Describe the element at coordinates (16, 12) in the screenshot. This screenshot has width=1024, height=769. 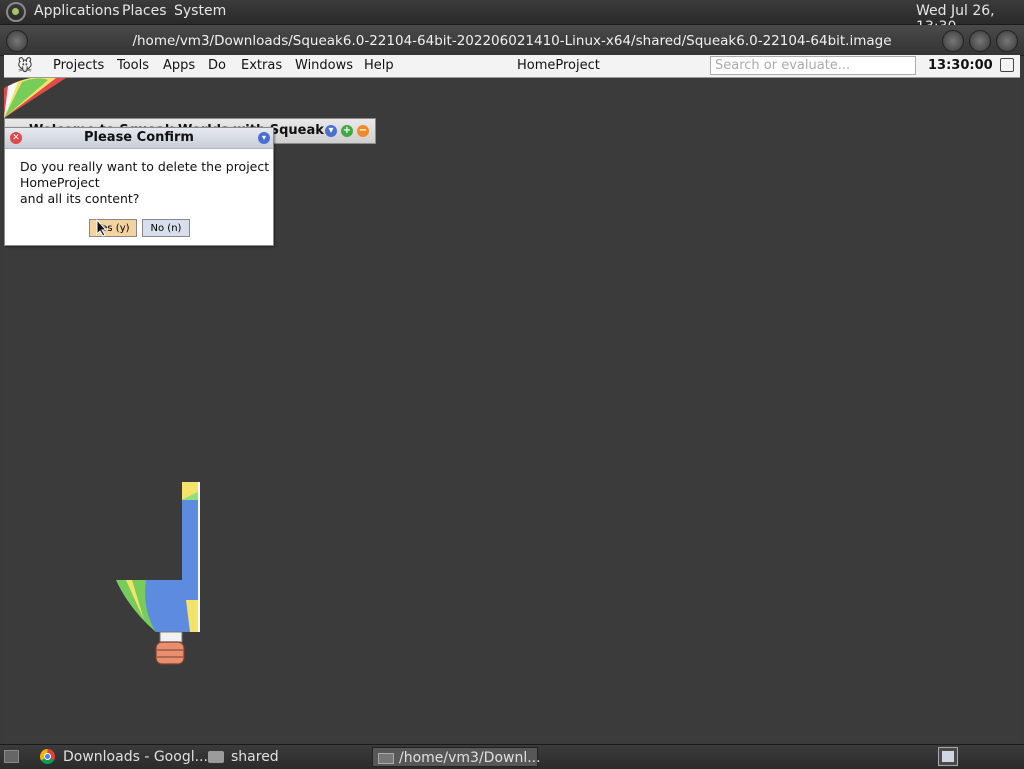
I see `distro-logo-icon` at that location.